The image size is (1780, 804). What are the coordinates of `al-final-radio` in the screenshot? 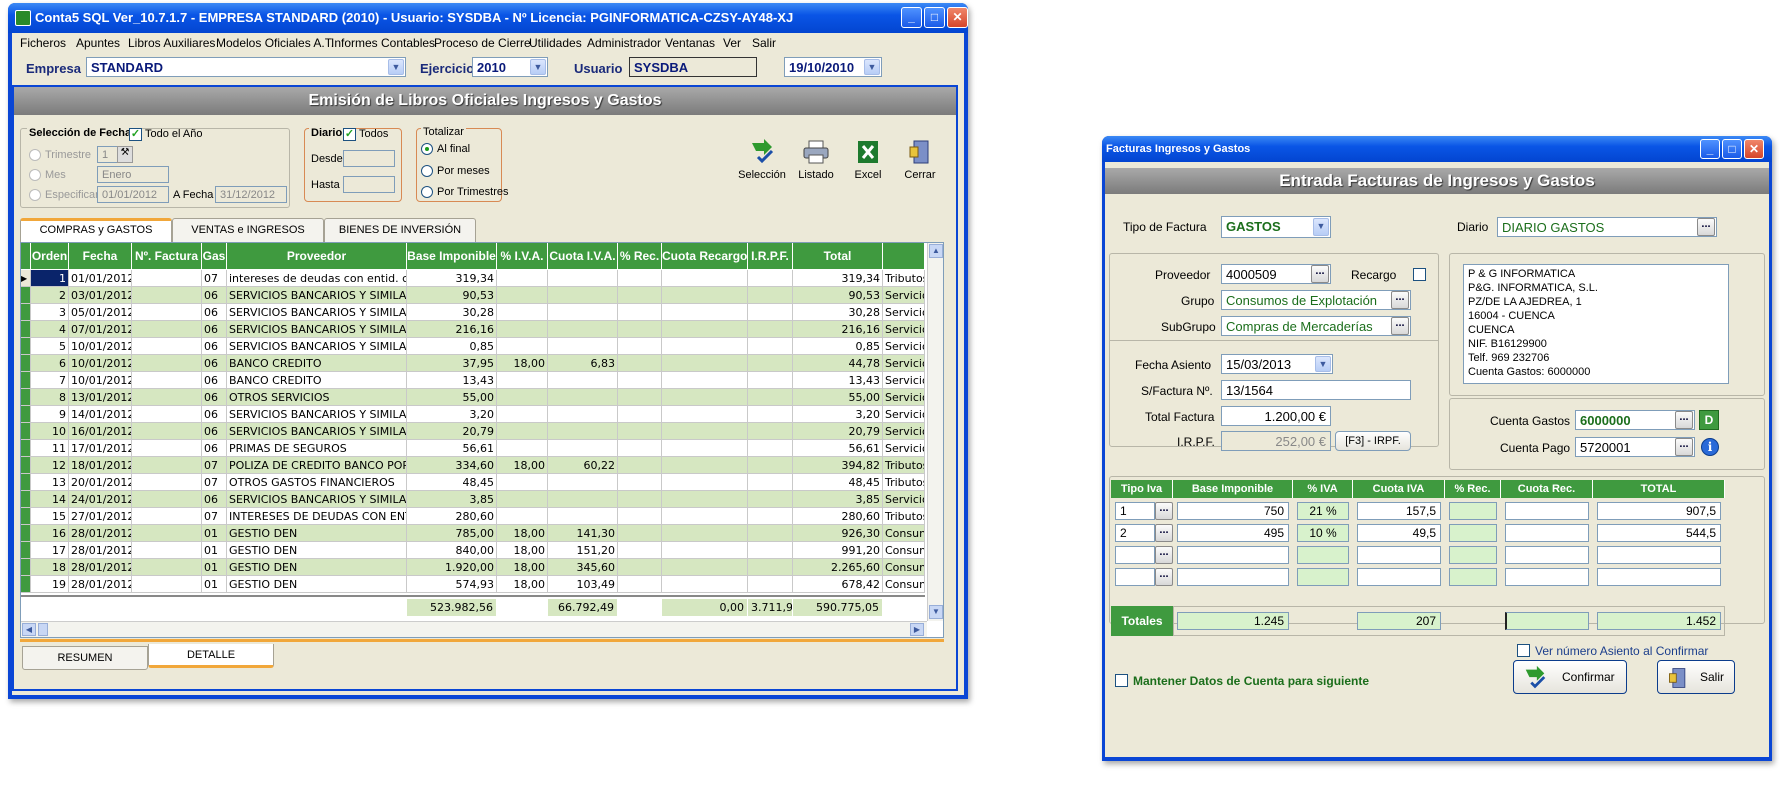 It's located at (427, 149).